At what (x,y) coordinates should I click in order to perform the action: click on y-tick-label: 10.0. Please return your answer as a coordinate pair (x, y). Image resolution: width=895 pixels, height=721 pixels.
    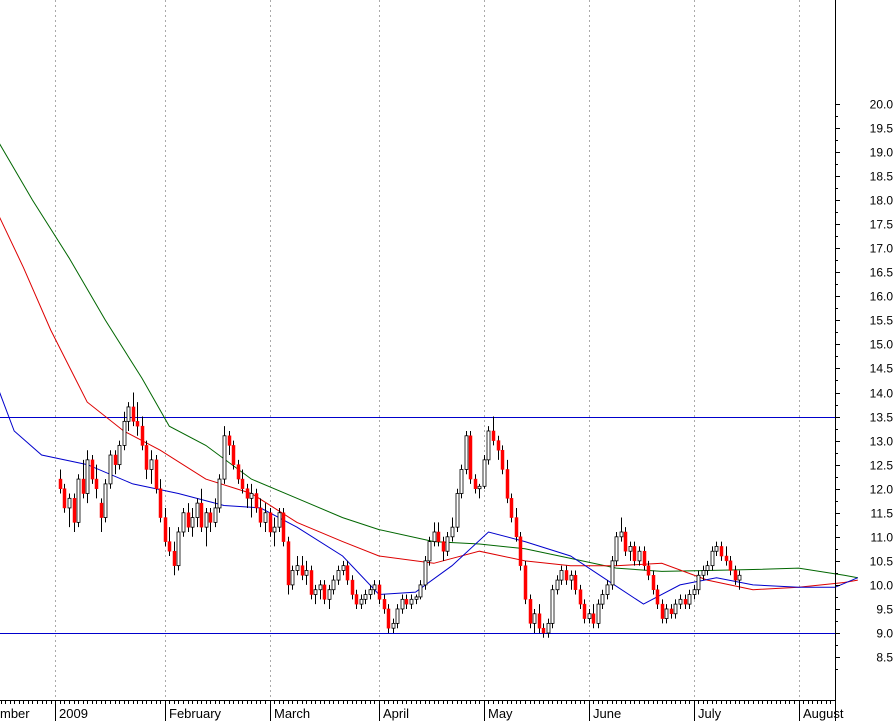
    Looking at the image, I should click on (882, 586).